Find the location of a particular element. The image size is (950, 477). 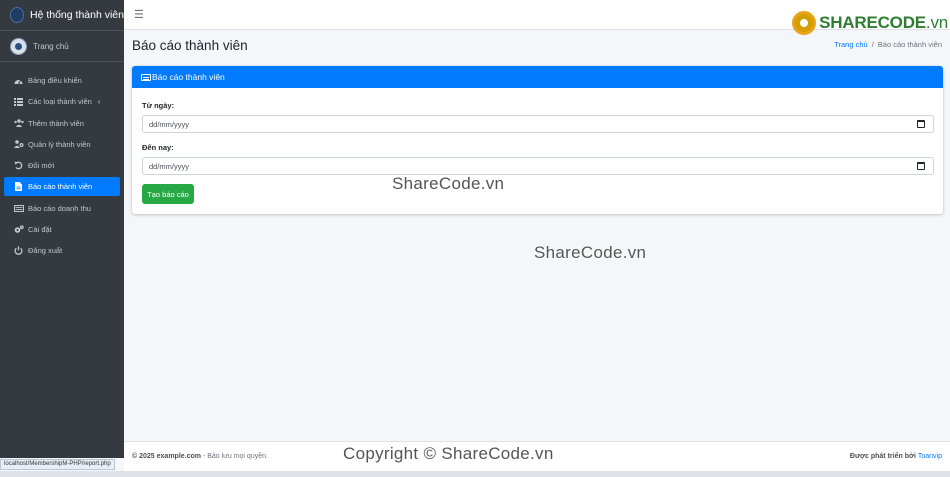

card-header: Báo cáo thành viên is located at coordinates (537, 77).